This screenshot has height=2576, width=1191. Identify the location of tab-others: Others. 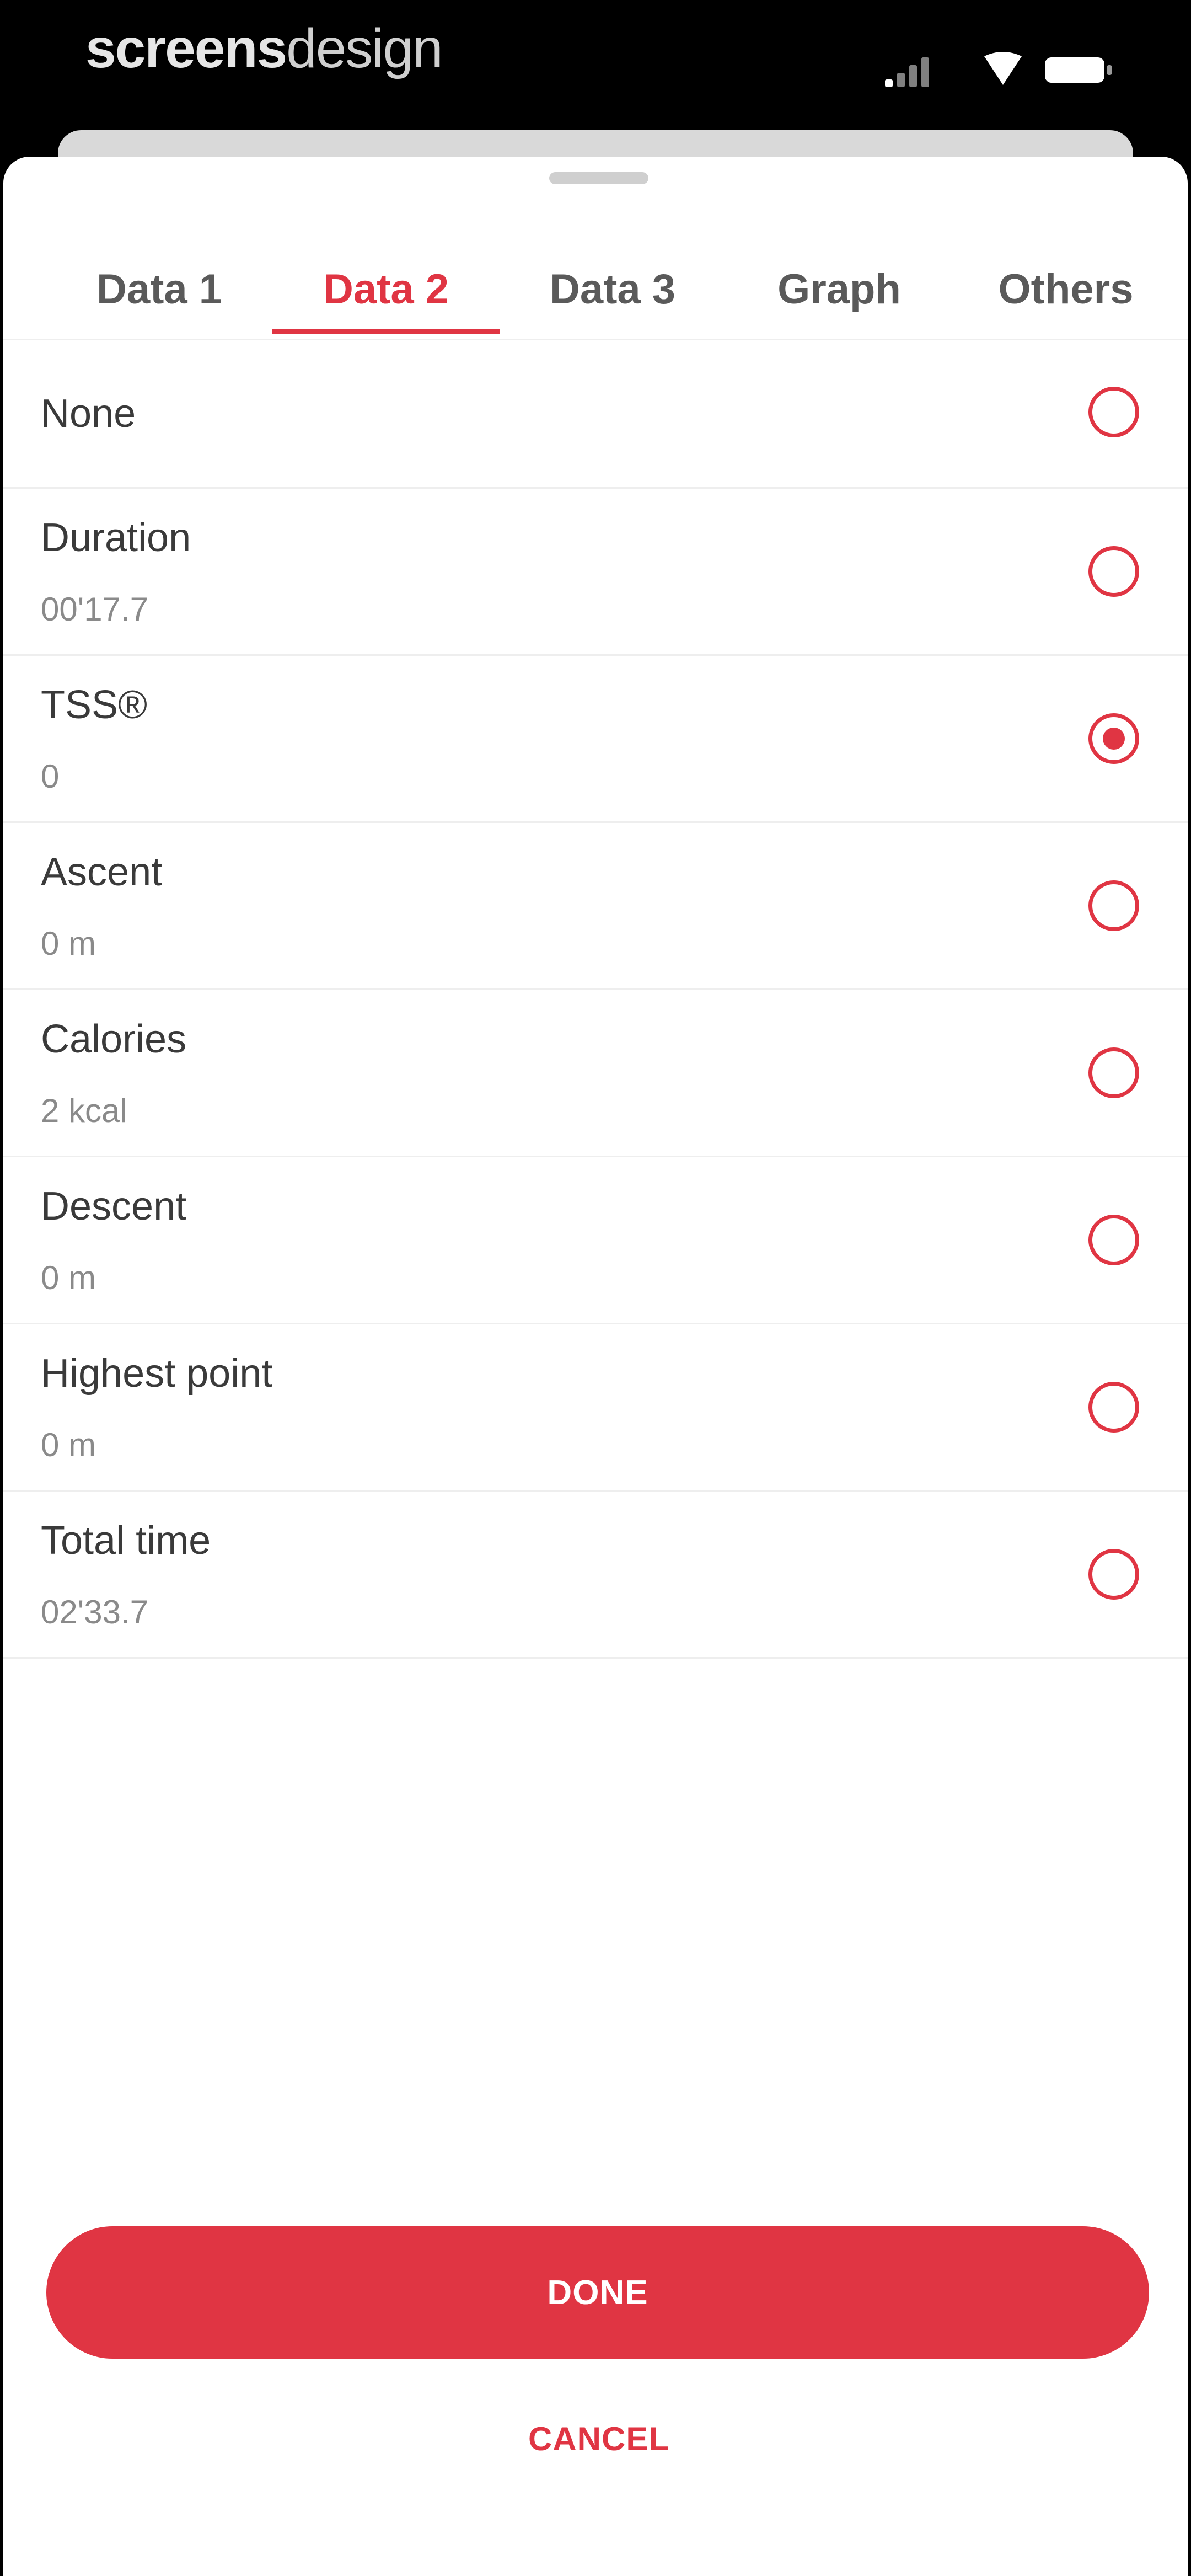
(1066, 281).